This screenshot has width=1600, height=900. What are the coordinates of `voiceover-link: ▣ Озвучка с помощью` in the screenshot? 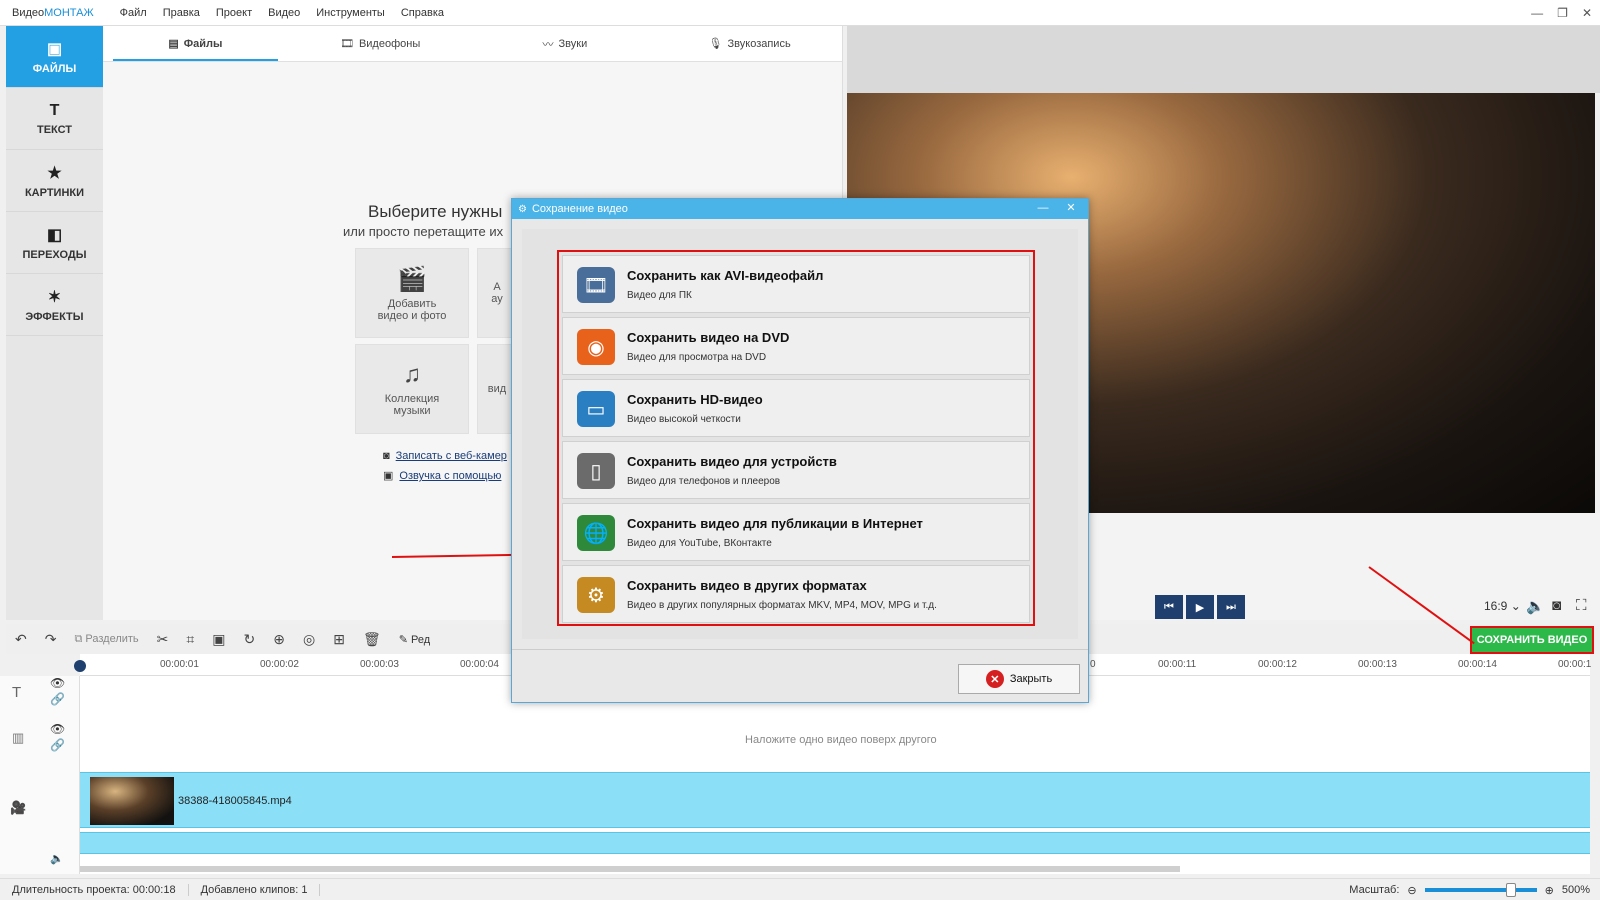 It's located at (442, 475).